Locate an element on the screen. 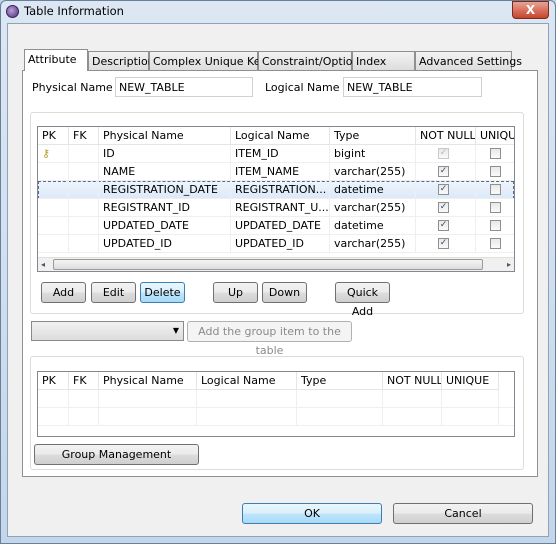 This screenshot has height=544, width=556. pk-cell: ⚷ is located at coordinates (53, 154).